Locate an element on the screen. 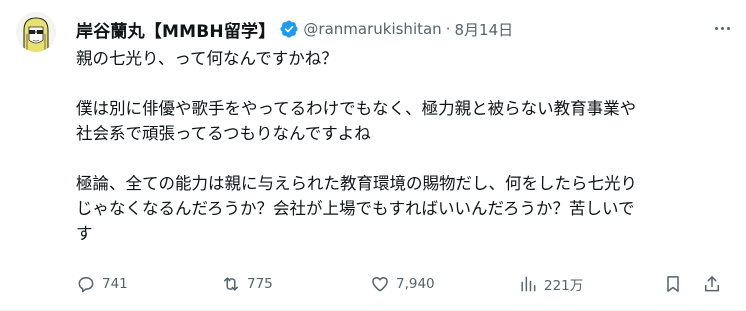 This screenshot has height=311, width=746. avatar is located at coordinates (36, 32).